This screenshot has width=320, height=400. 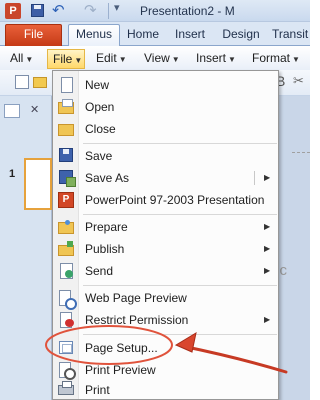 What do you see at coordinates (58, 10) in the screenshot?
I see `undo-icon: ↶` at bounding box center [58, 10].